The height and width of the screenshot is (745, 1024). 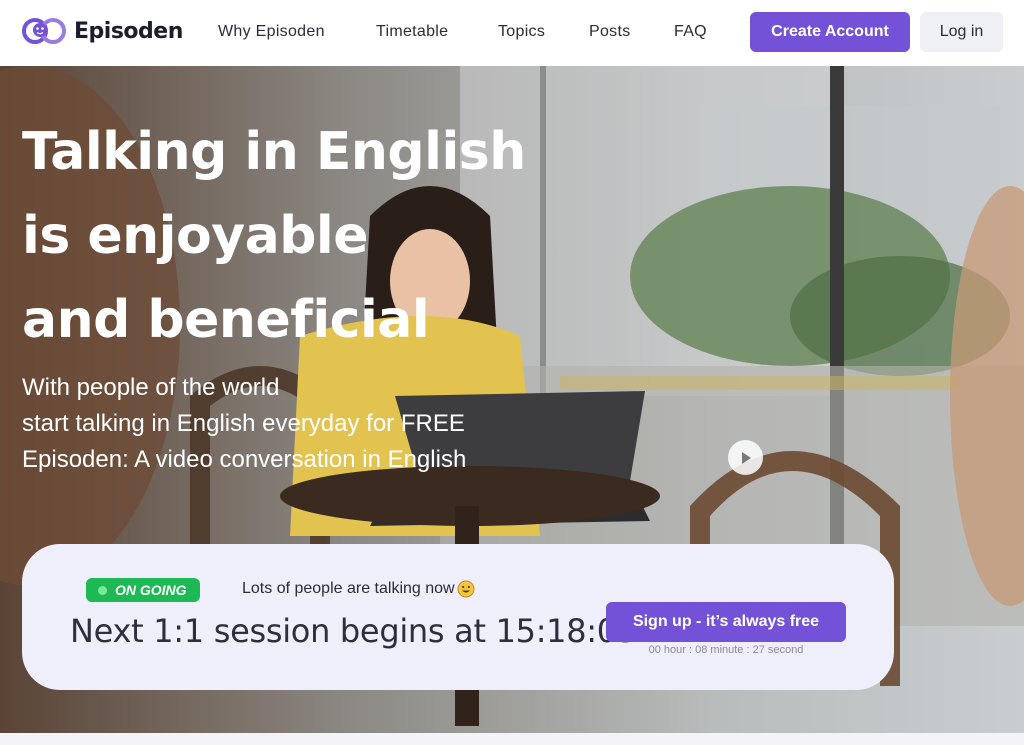 I want to click on play-icon, so click(x=746, y=457).